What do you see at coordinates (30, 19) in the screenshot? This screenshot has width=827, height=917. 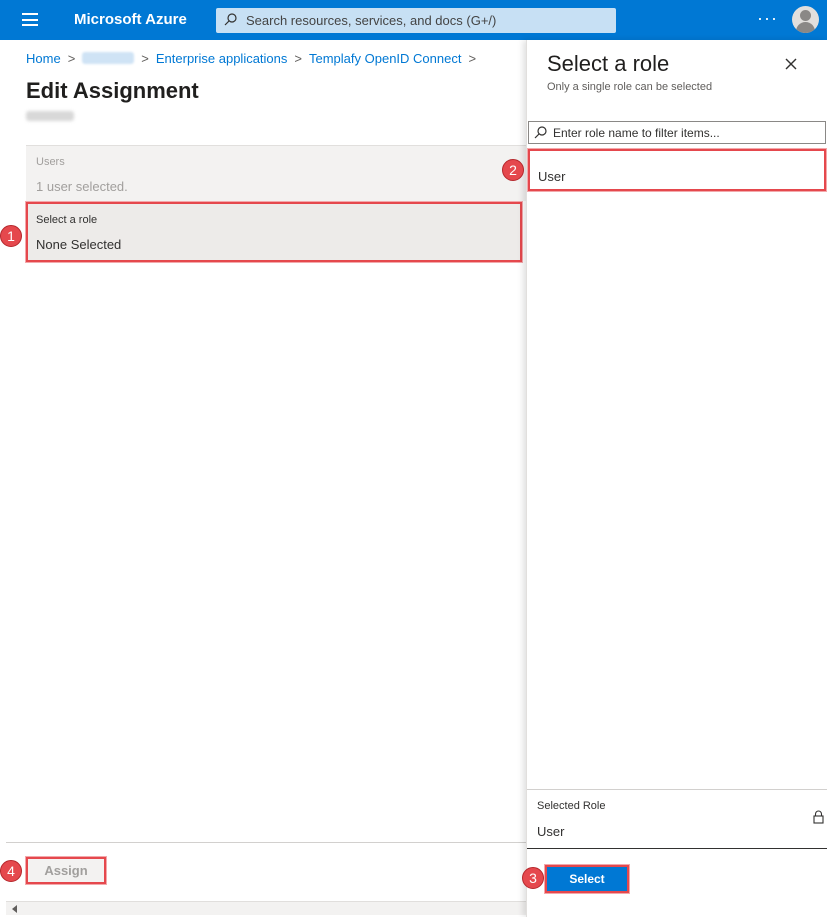 I see `hamburger-menu-icon` at bounding box center [30, 19].